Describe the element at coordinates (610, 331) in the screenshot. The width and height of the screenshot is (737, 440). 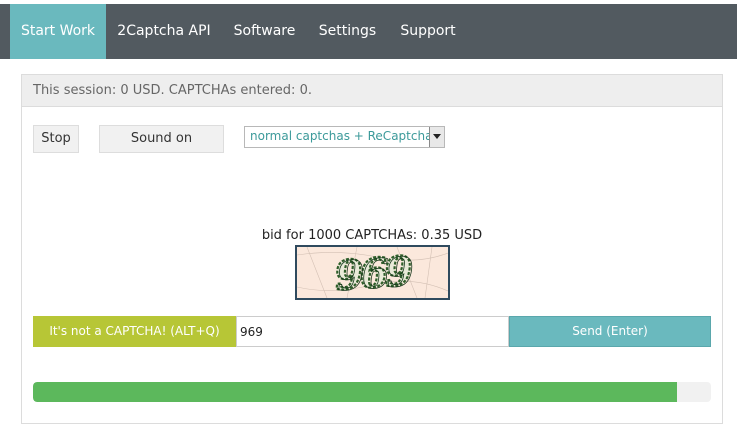
I see `send-button: Send (Enter)` at that location.